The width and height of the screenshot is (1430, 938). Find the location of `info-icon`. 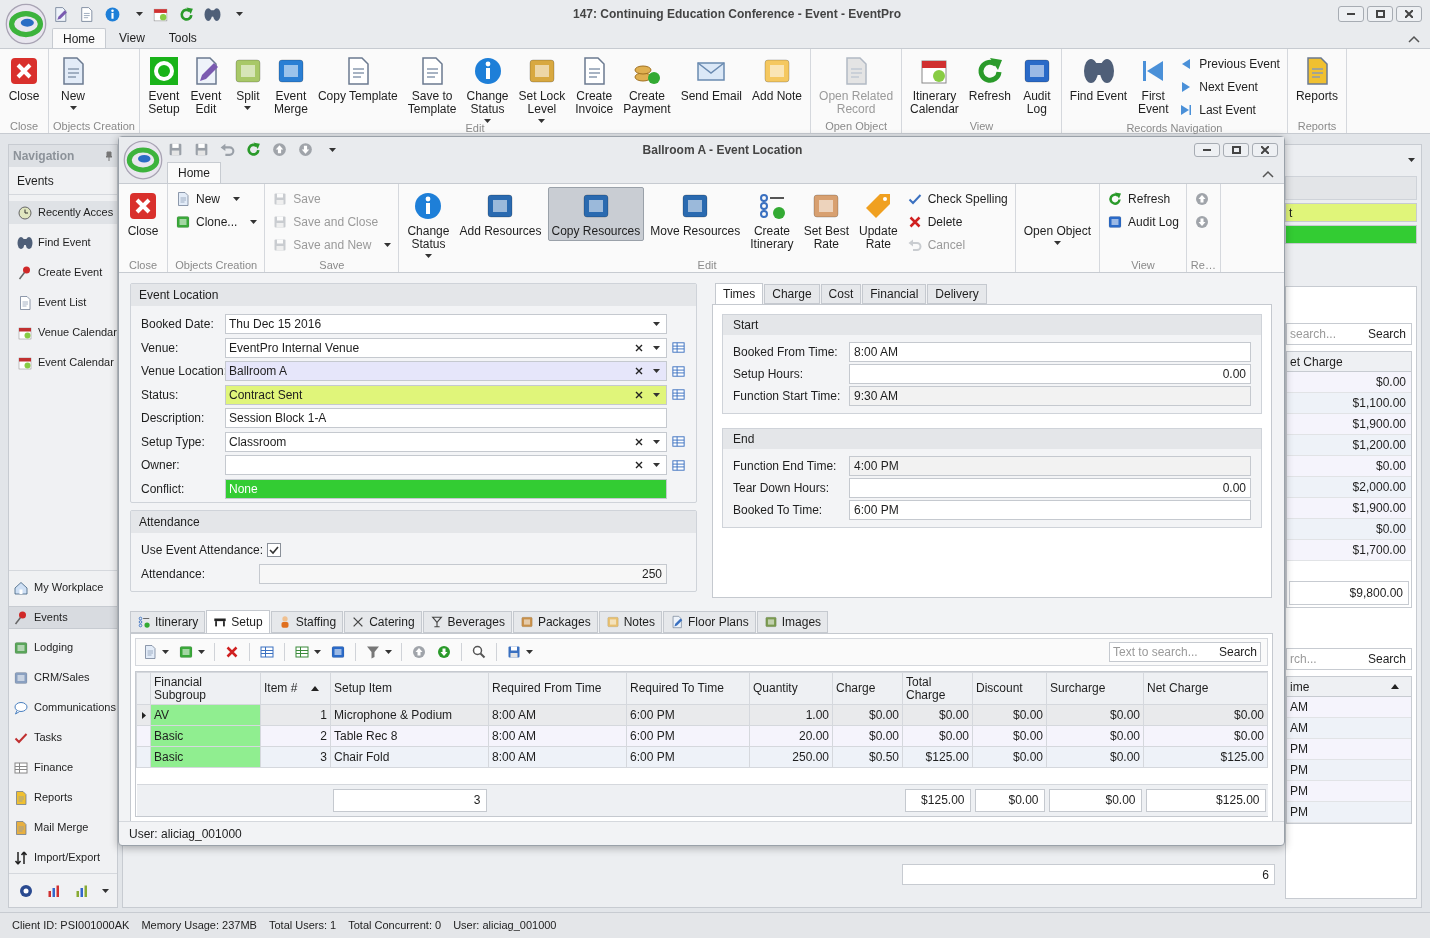

info-icon is located at coordinates (112, 14).